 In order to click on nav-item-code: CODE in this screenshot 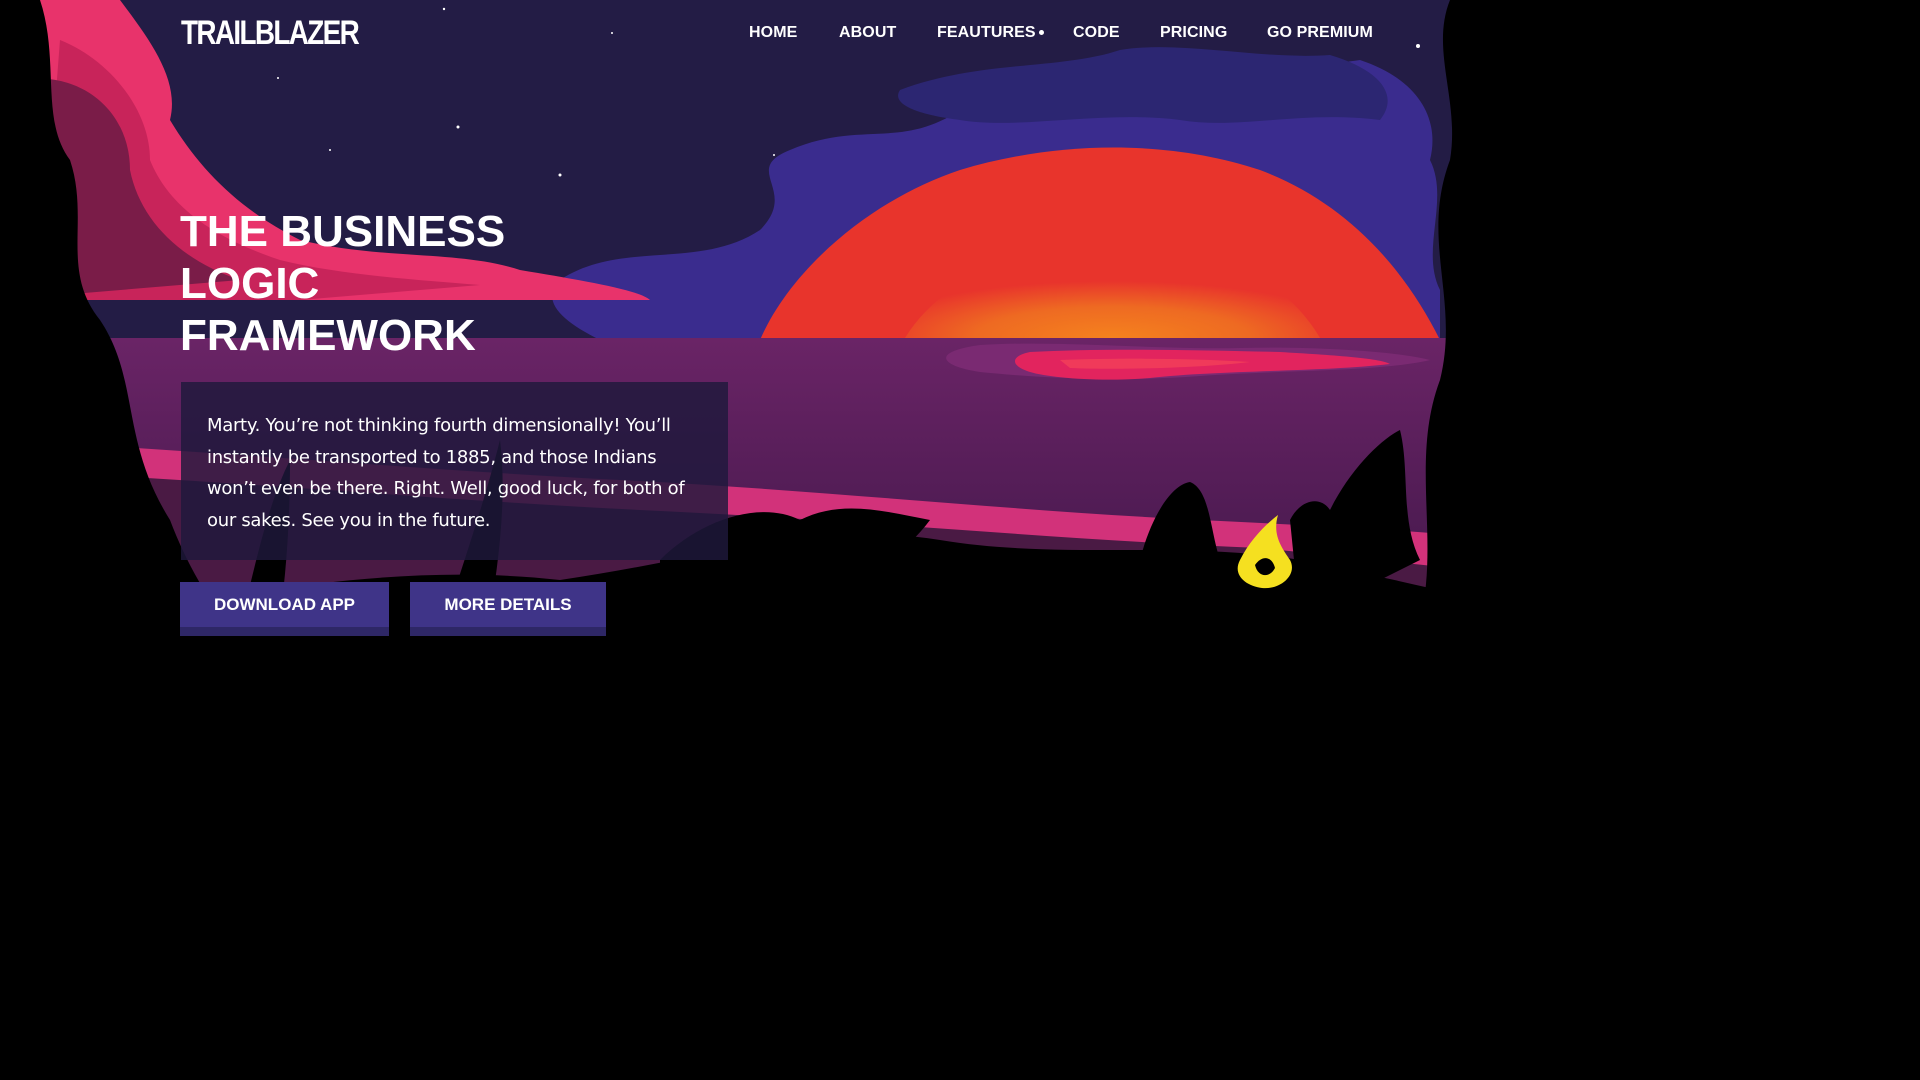, I will do `click(1096, 33)`.